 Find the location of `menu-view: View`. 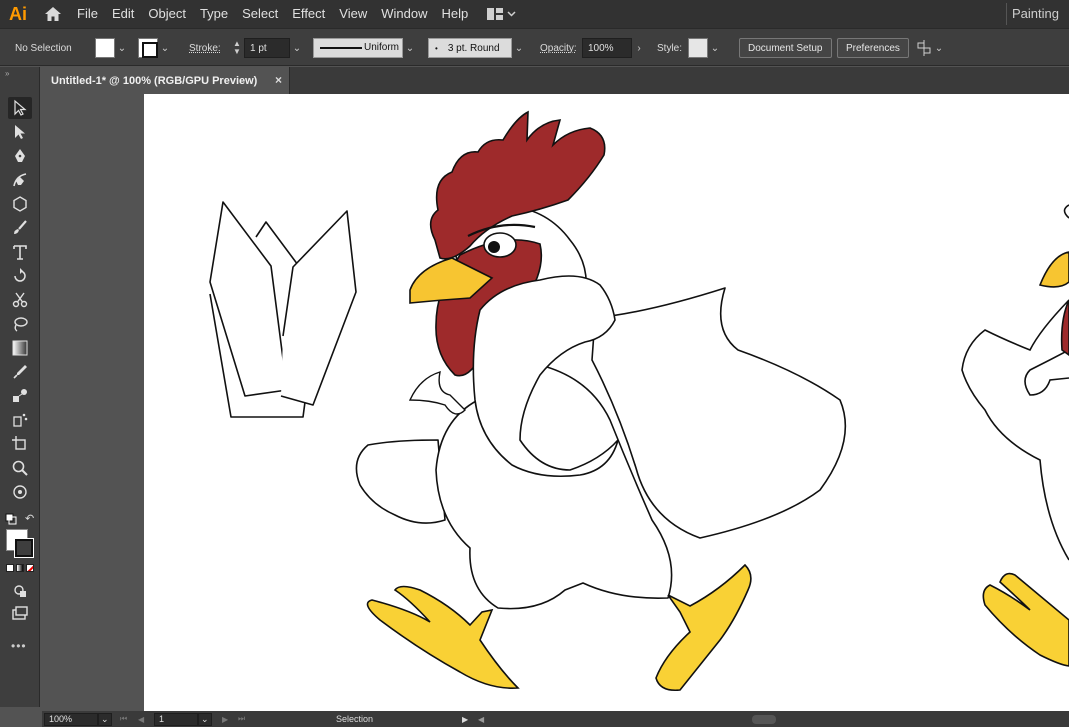

menu-view: View is located at coordinates (353, 14).